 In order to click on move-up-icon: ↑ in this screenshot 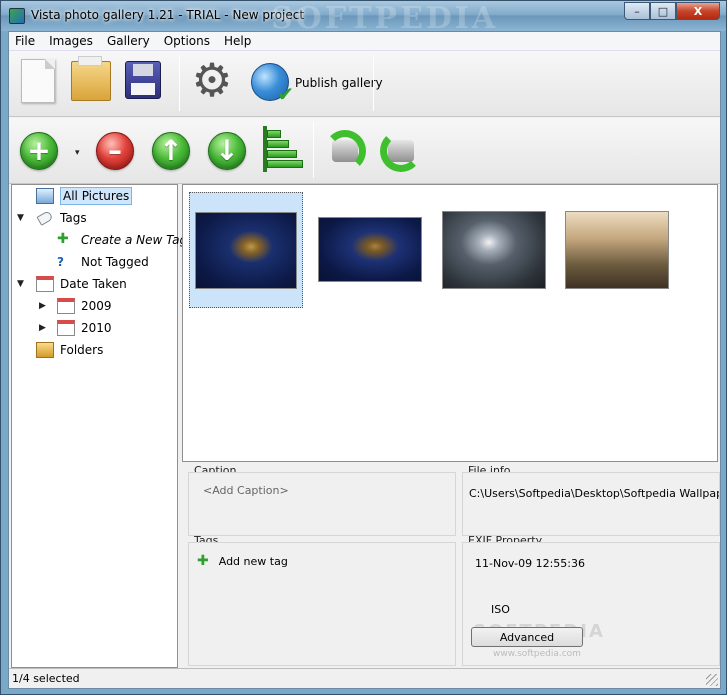, I will do `click(171, 151)`.